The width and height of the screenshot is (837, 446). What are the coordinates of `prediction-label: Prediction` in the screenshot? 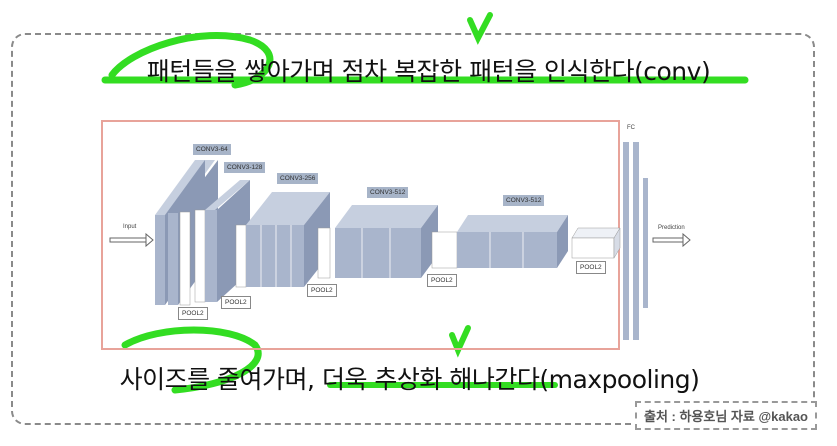 It's located at (671, 228).